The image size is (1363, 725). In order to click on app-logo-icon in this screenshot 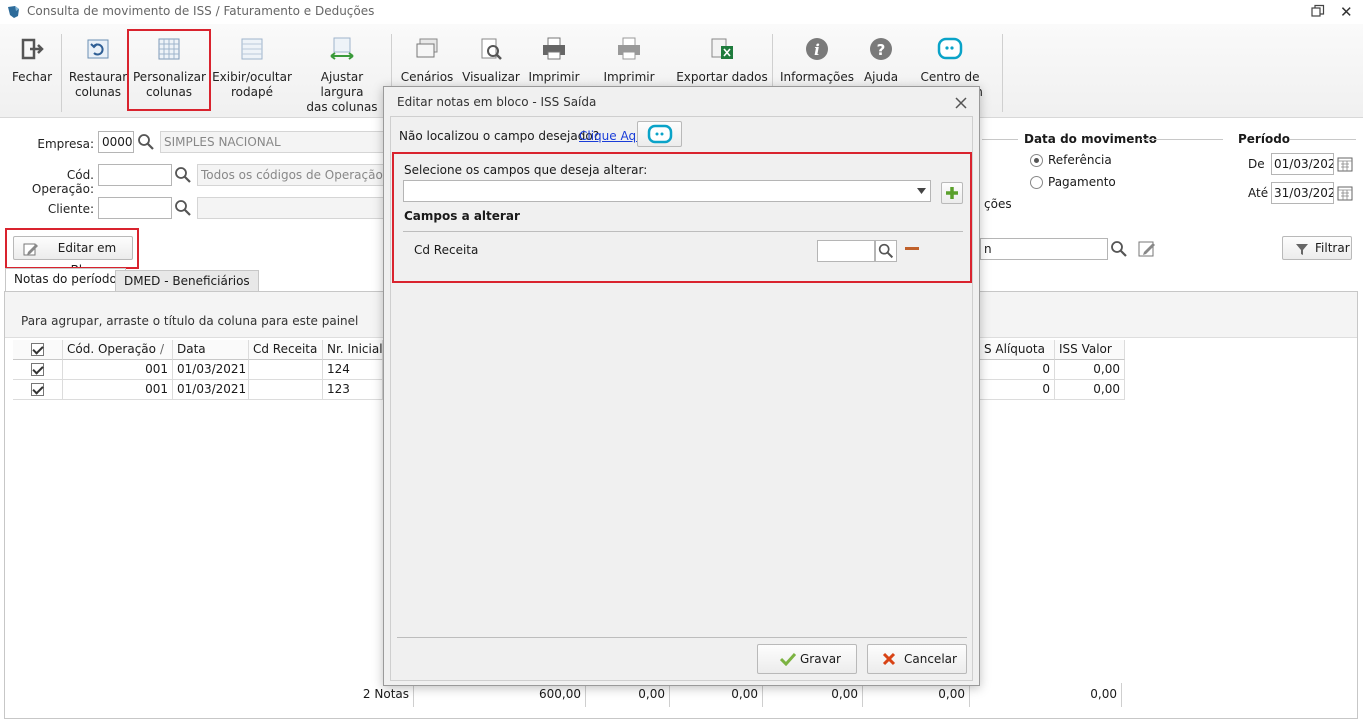, I will do `click(13, 12)`.